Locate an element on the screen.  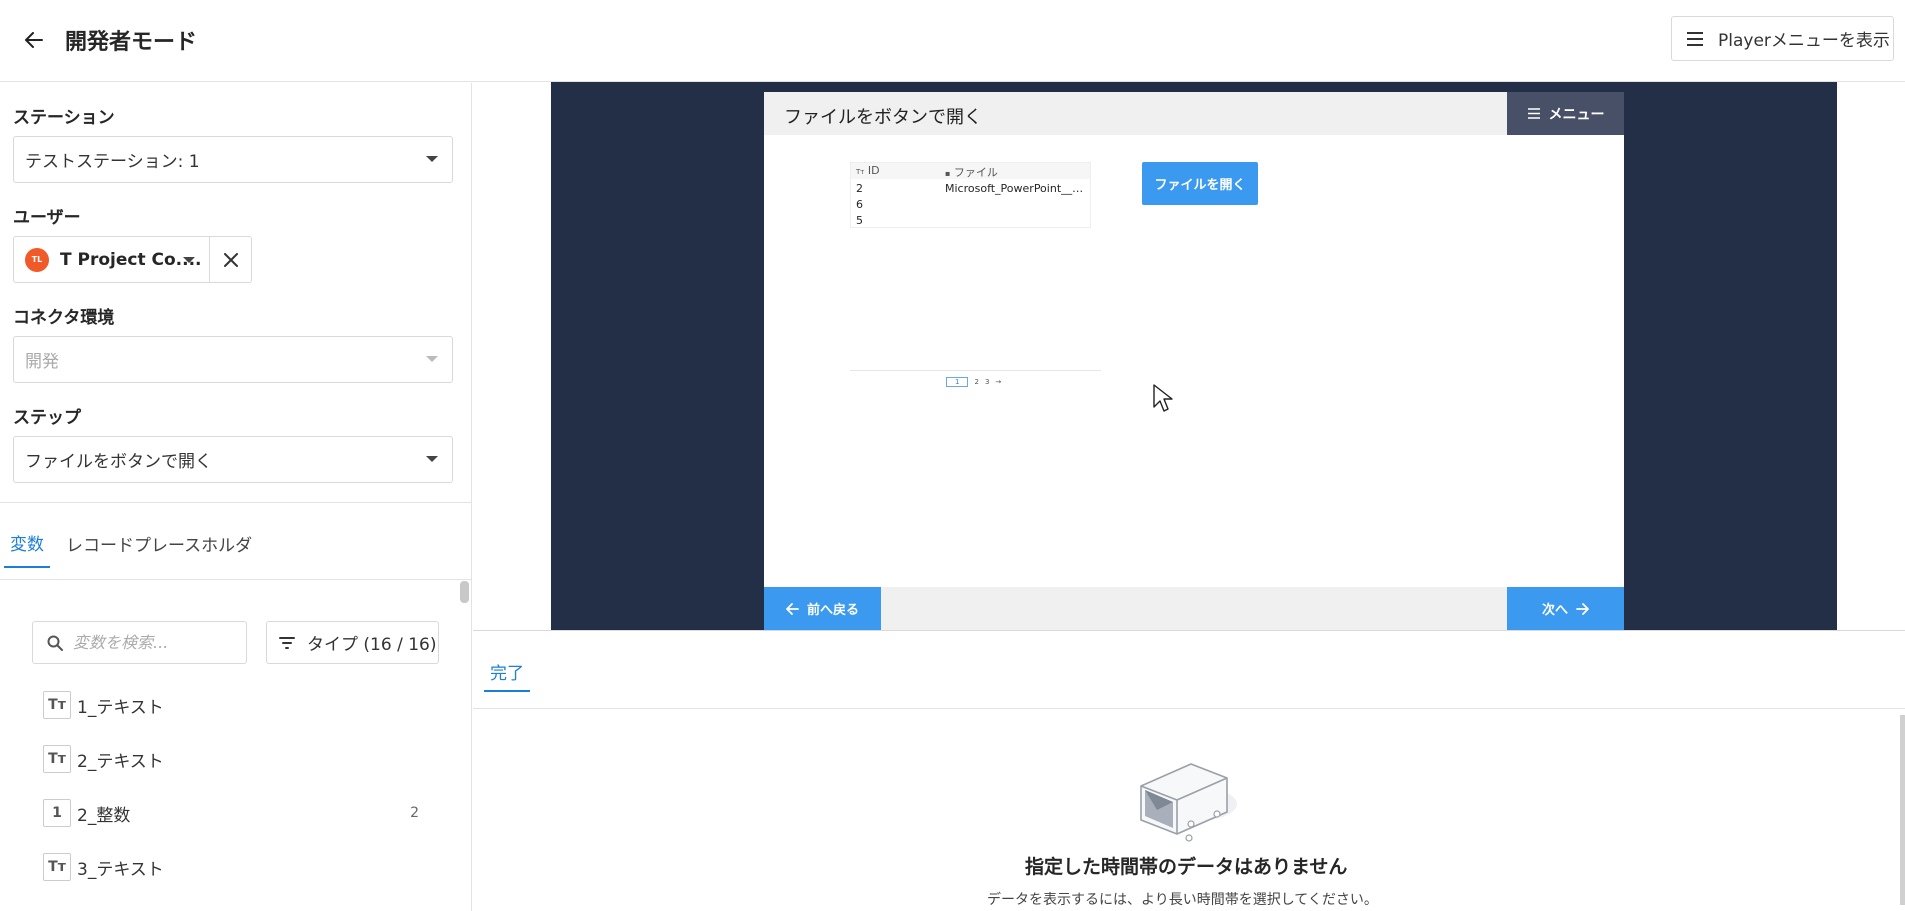
pagination: 1 2 3 → is located at coordinates (973, 382).